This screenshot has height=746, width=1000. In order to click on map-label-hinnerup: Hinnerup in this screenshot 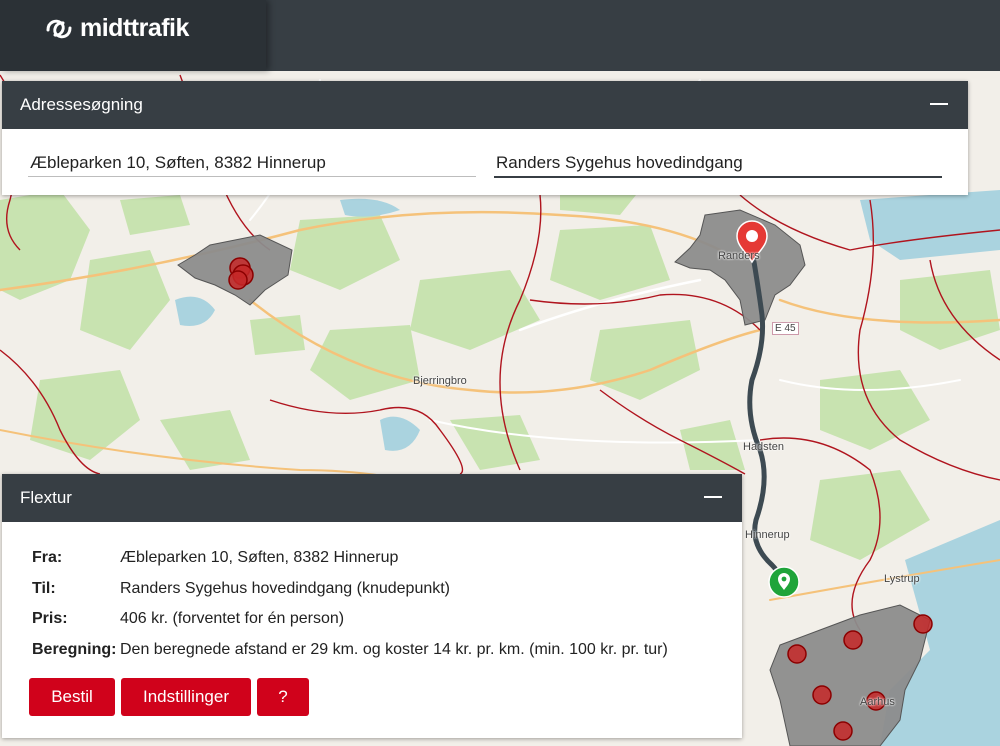, I will do `click(767, 535)`.